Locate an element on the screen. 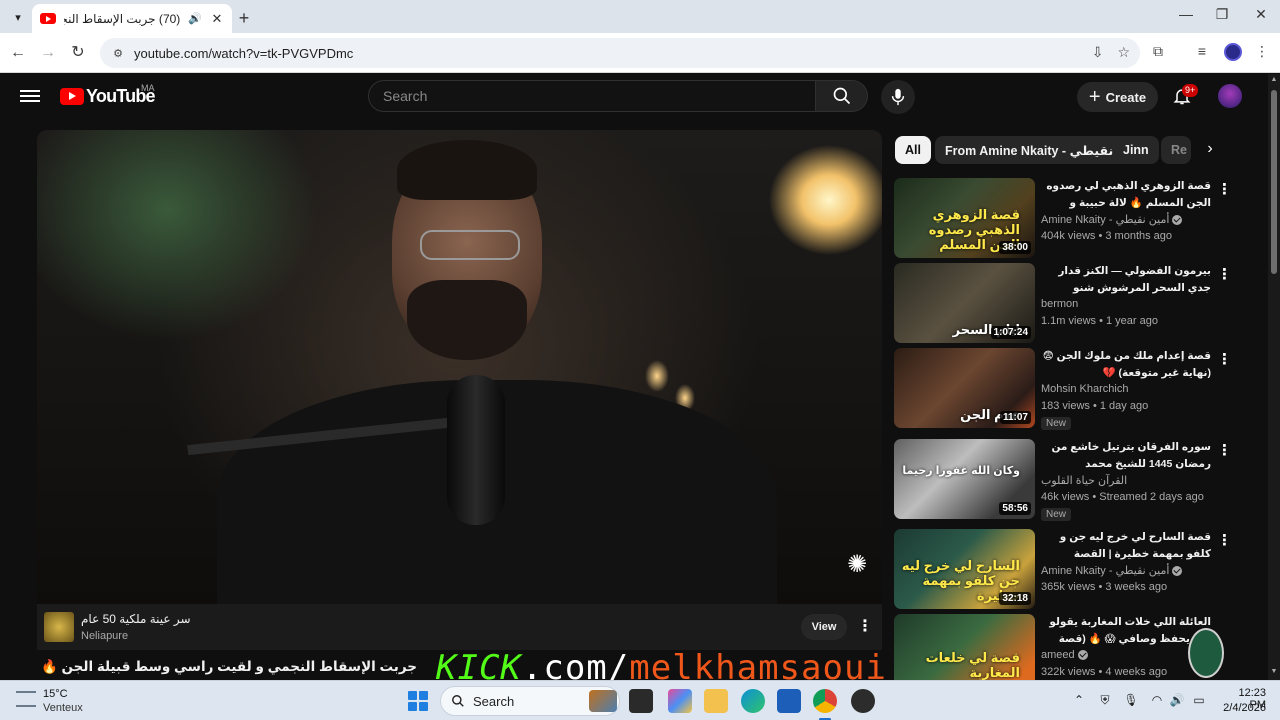  ad-banner: سر عينة ملكية 50 عام Neliapure View ⋮ is located at coordinates (459, 627).